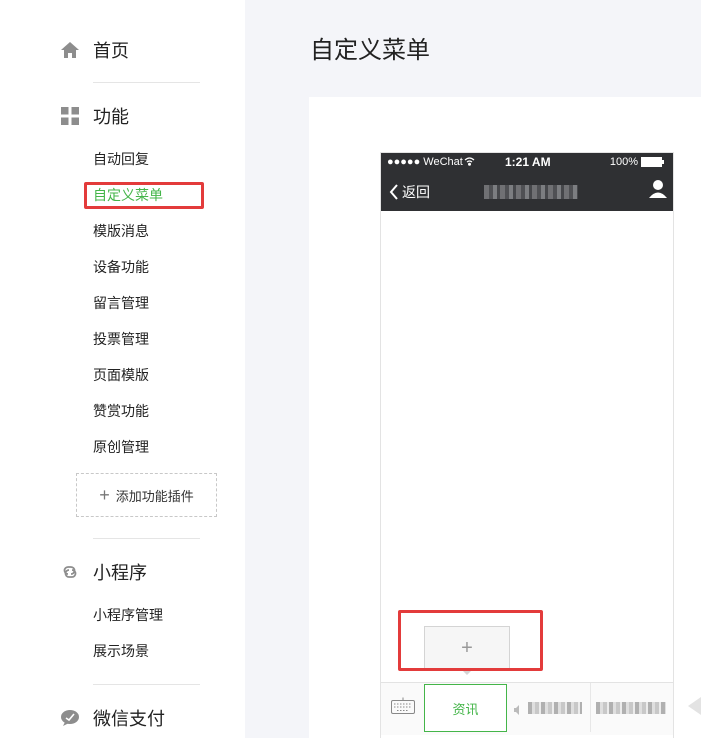 The height and width of the screenshot is (738, 701). I want to click on back-button: 返回, so click(409, 192).